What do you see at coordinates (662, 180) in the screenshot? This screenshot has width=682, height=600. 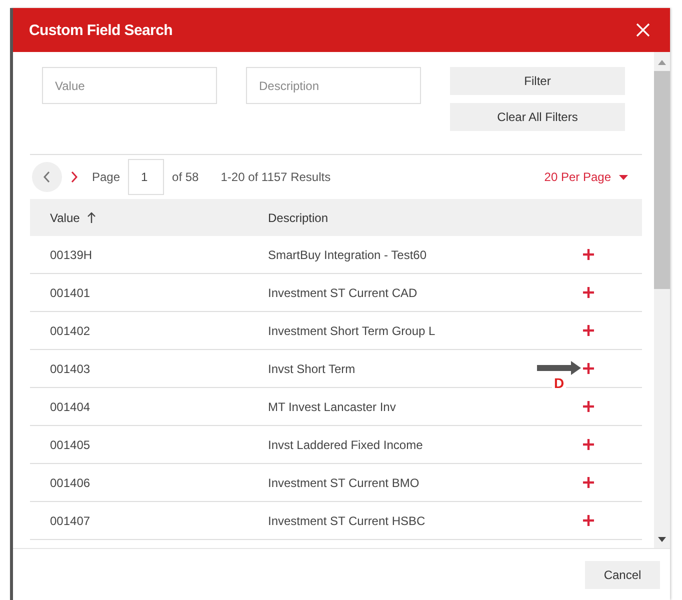 I see `scroll-thumb` at bounding box center [662, 180].